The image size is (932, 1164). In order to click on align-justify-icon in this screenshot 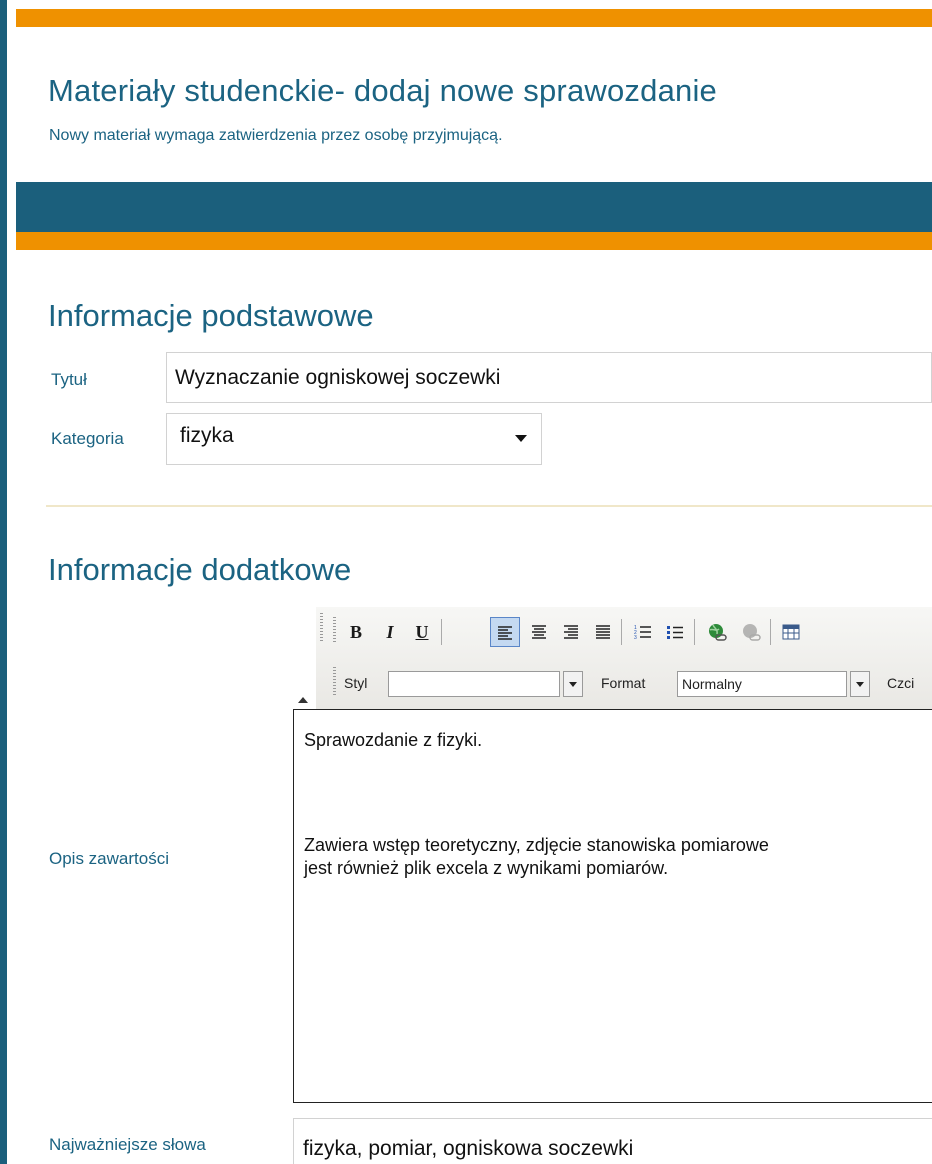, I will do `click(603, 632)`.